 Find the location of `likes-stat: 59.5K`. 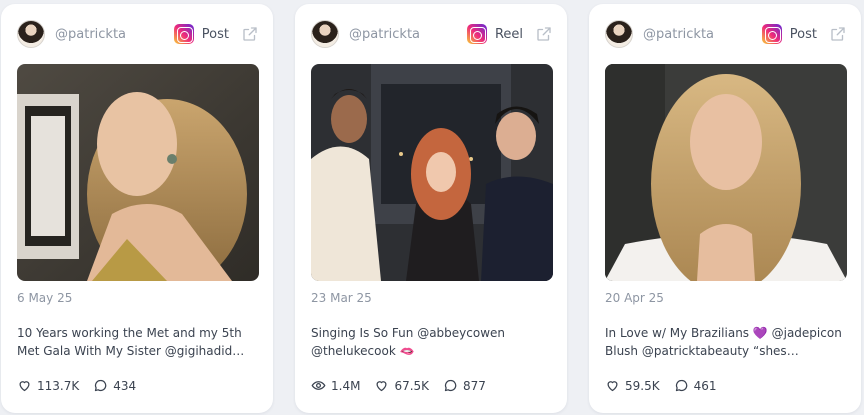

likes-stat: 59.5K is located at coordinates (632, 385).